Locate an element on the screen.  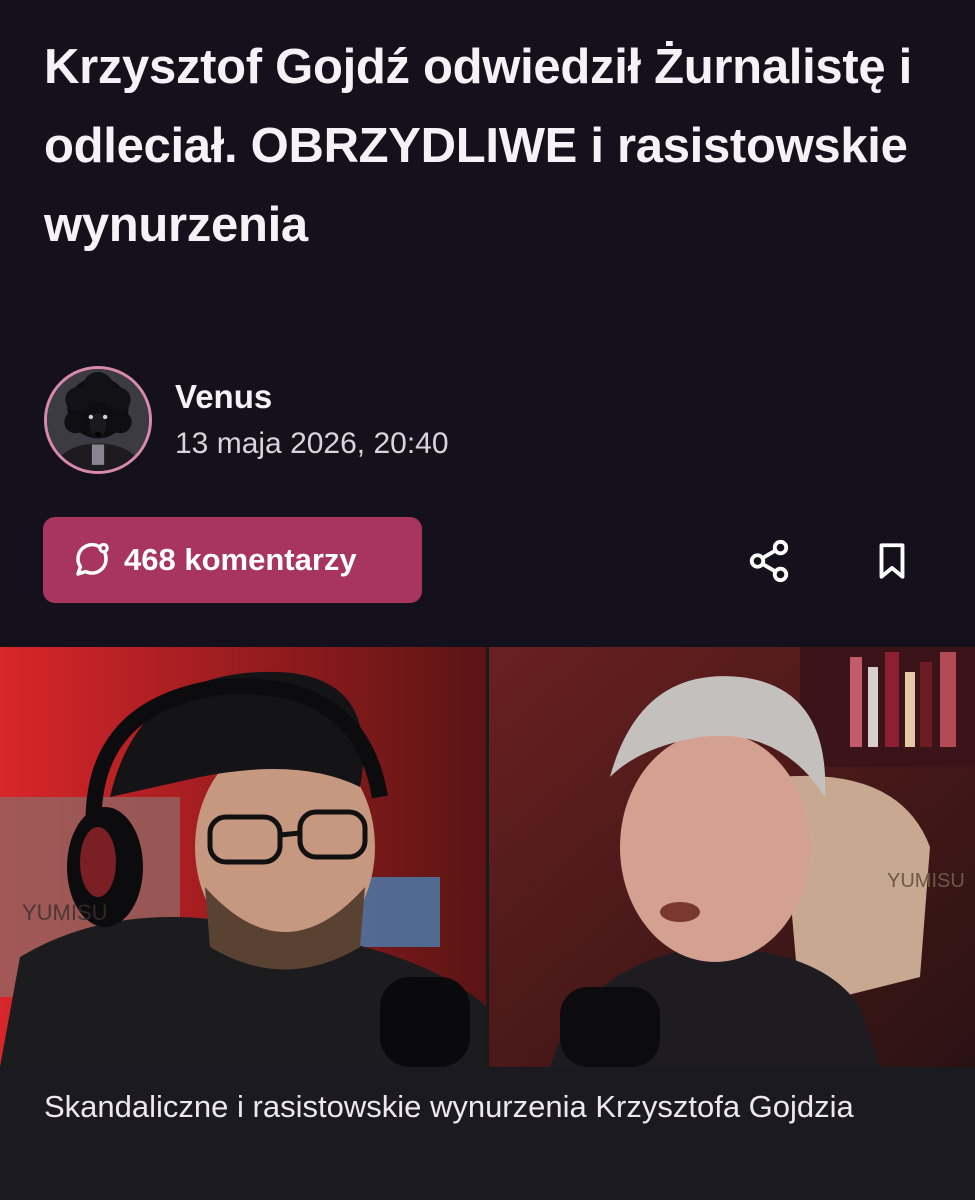
bookmark-button is located at coordinates (892, 561).